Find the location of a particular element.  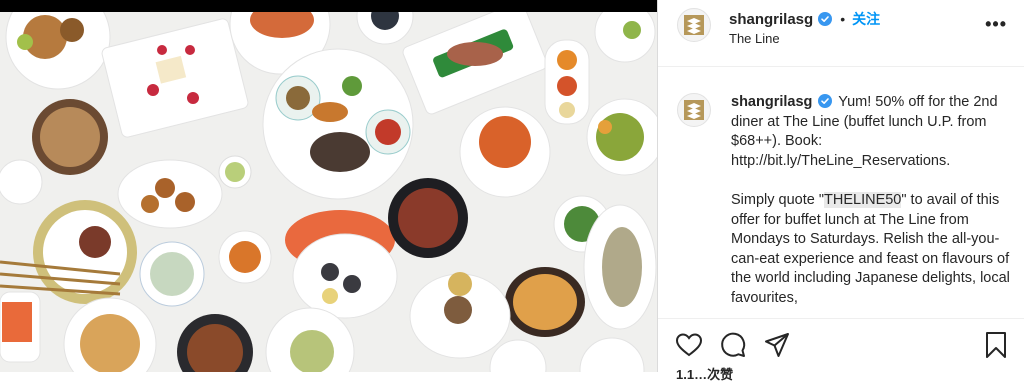

avatar is located at coordinates (694, 25).